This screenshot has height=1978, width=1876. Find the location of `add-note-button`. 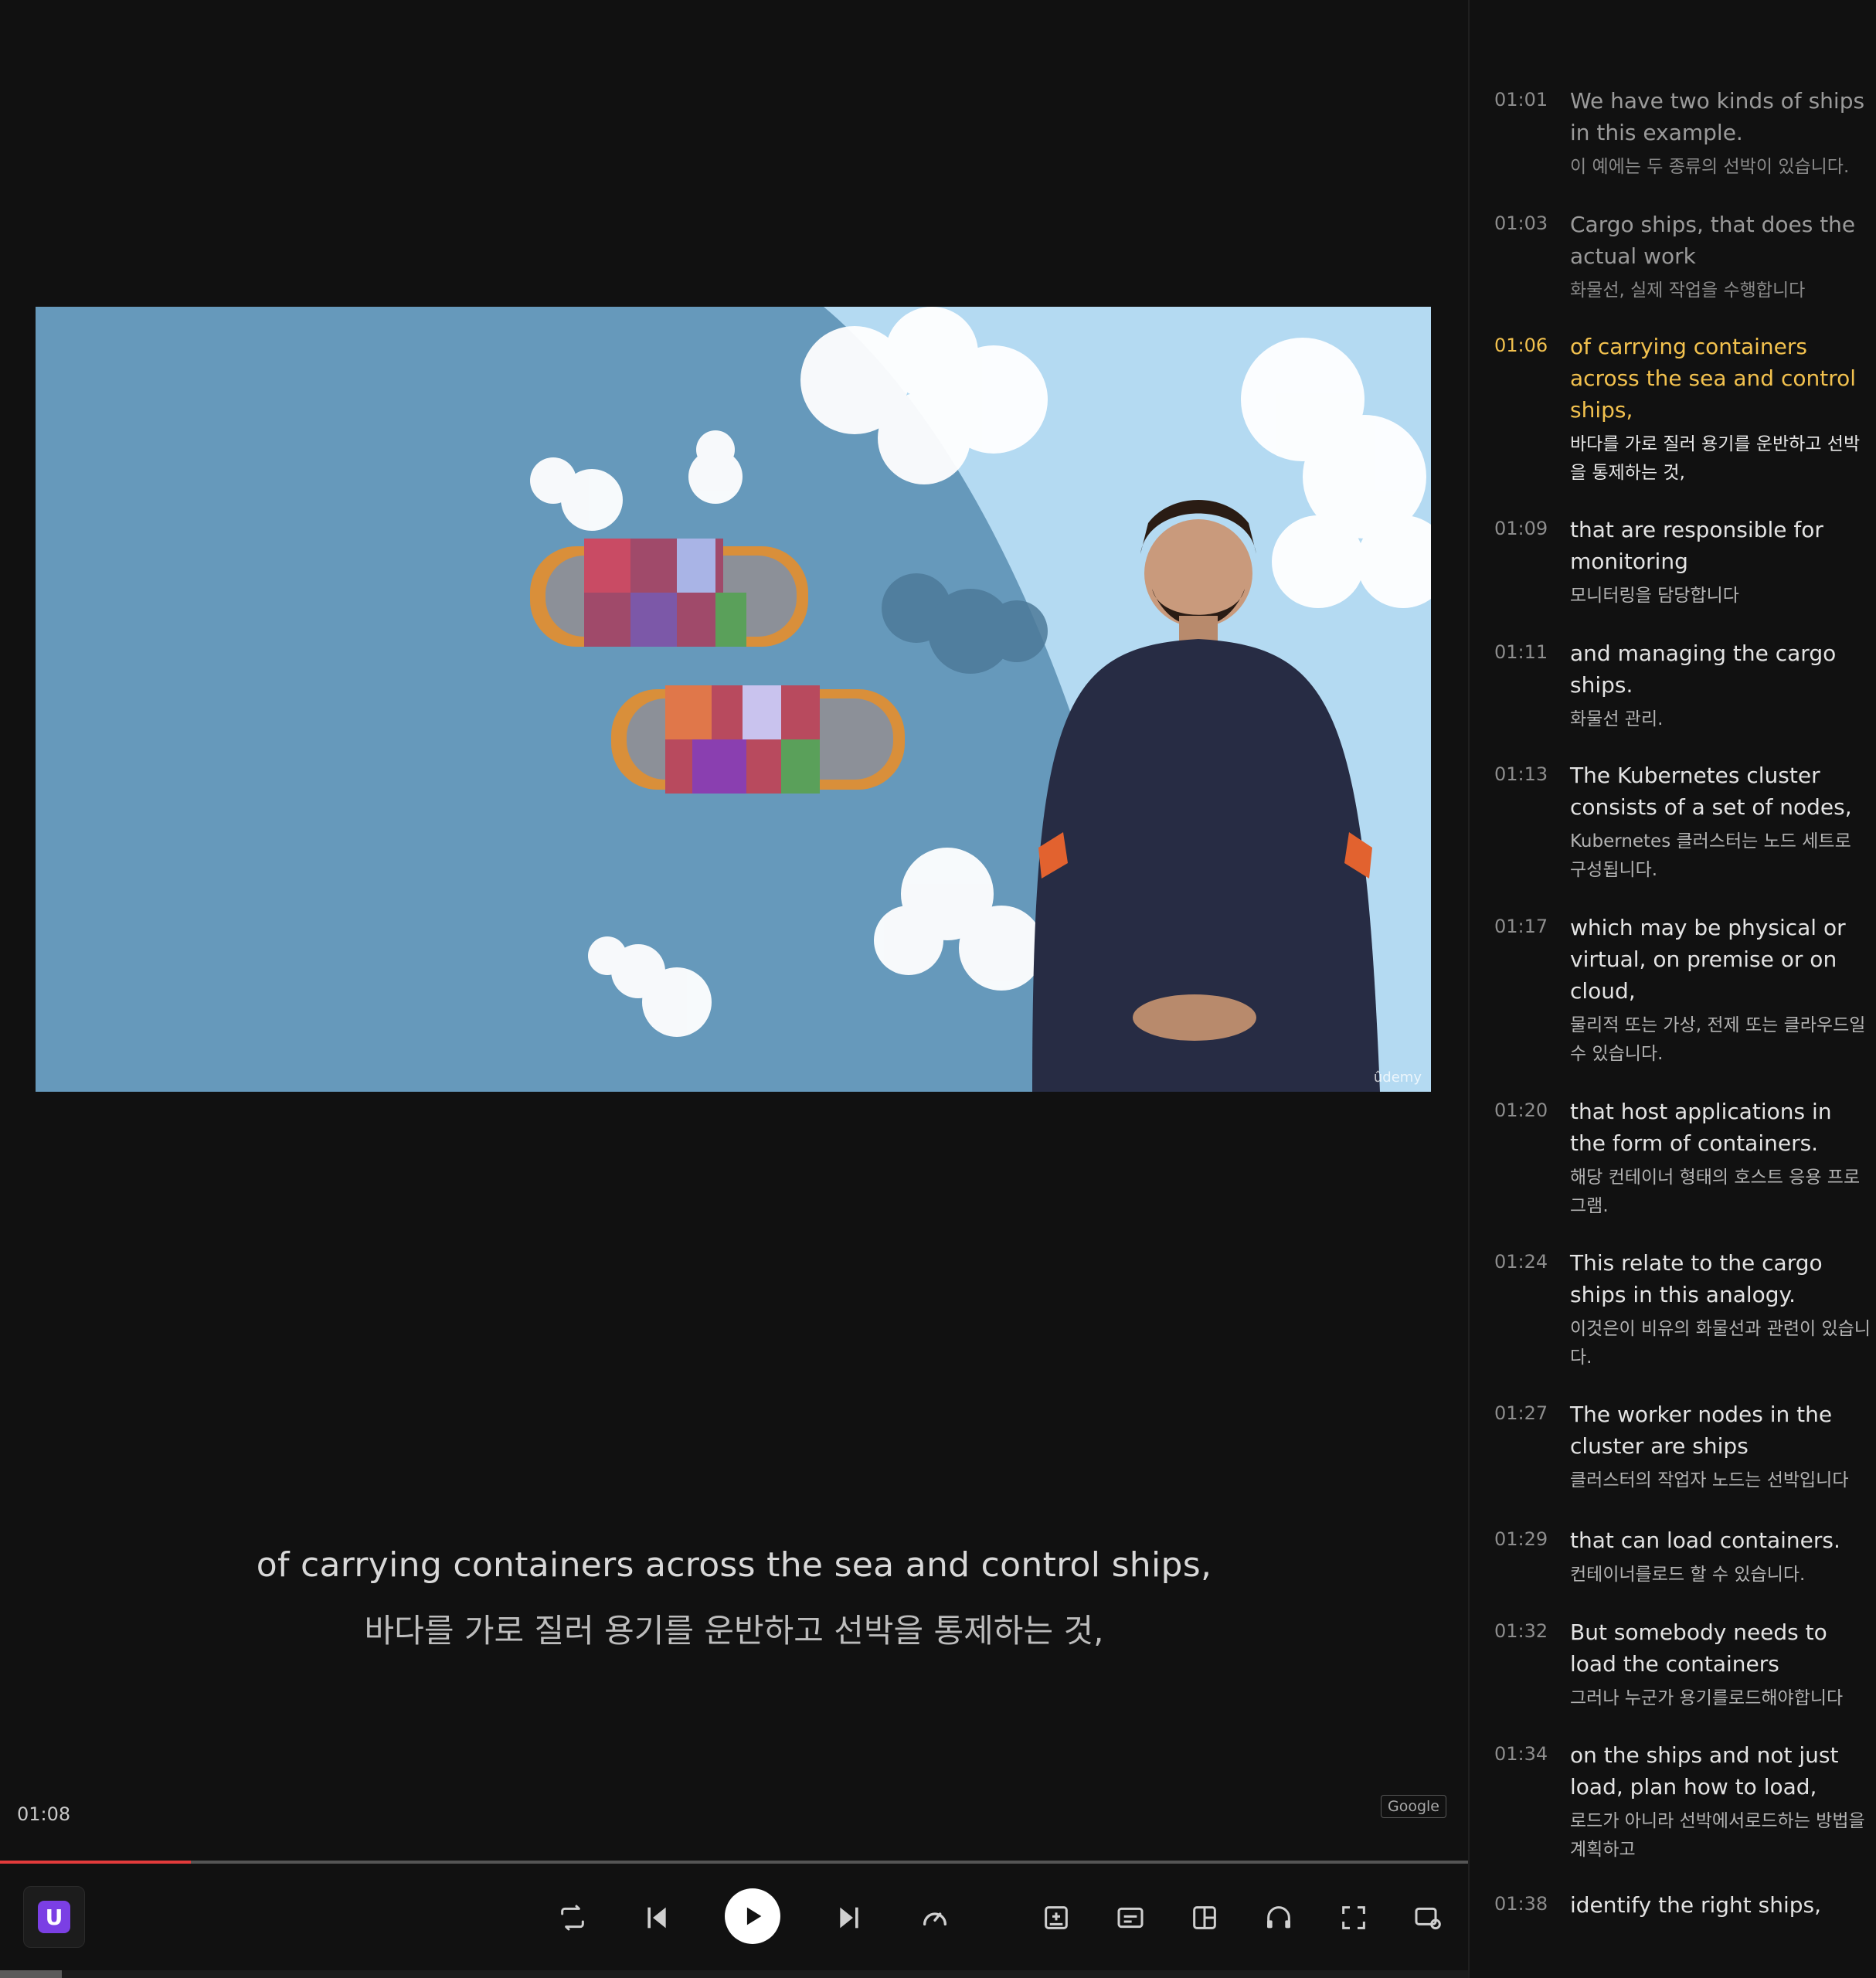

add-note-button is located at coordinates (1056, 1918).